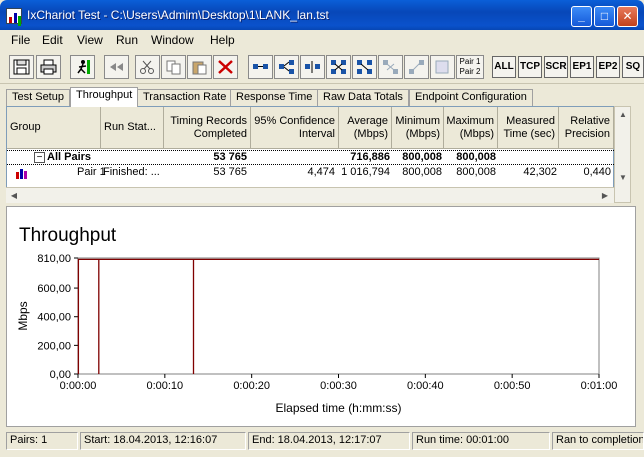 This screenshot has height=457, width=644. I want to click on col-minimum: Minimum (Mbps), so click(418, 128).